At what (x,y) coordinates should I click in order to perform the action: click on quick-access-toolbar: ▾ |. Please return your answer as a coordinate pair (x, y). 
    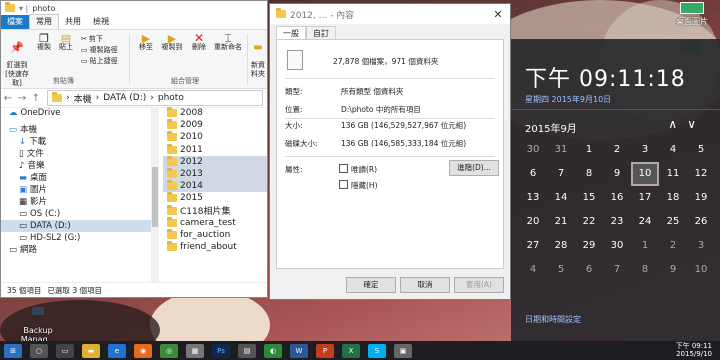
    Looking at the image, I should click on (23, 8).